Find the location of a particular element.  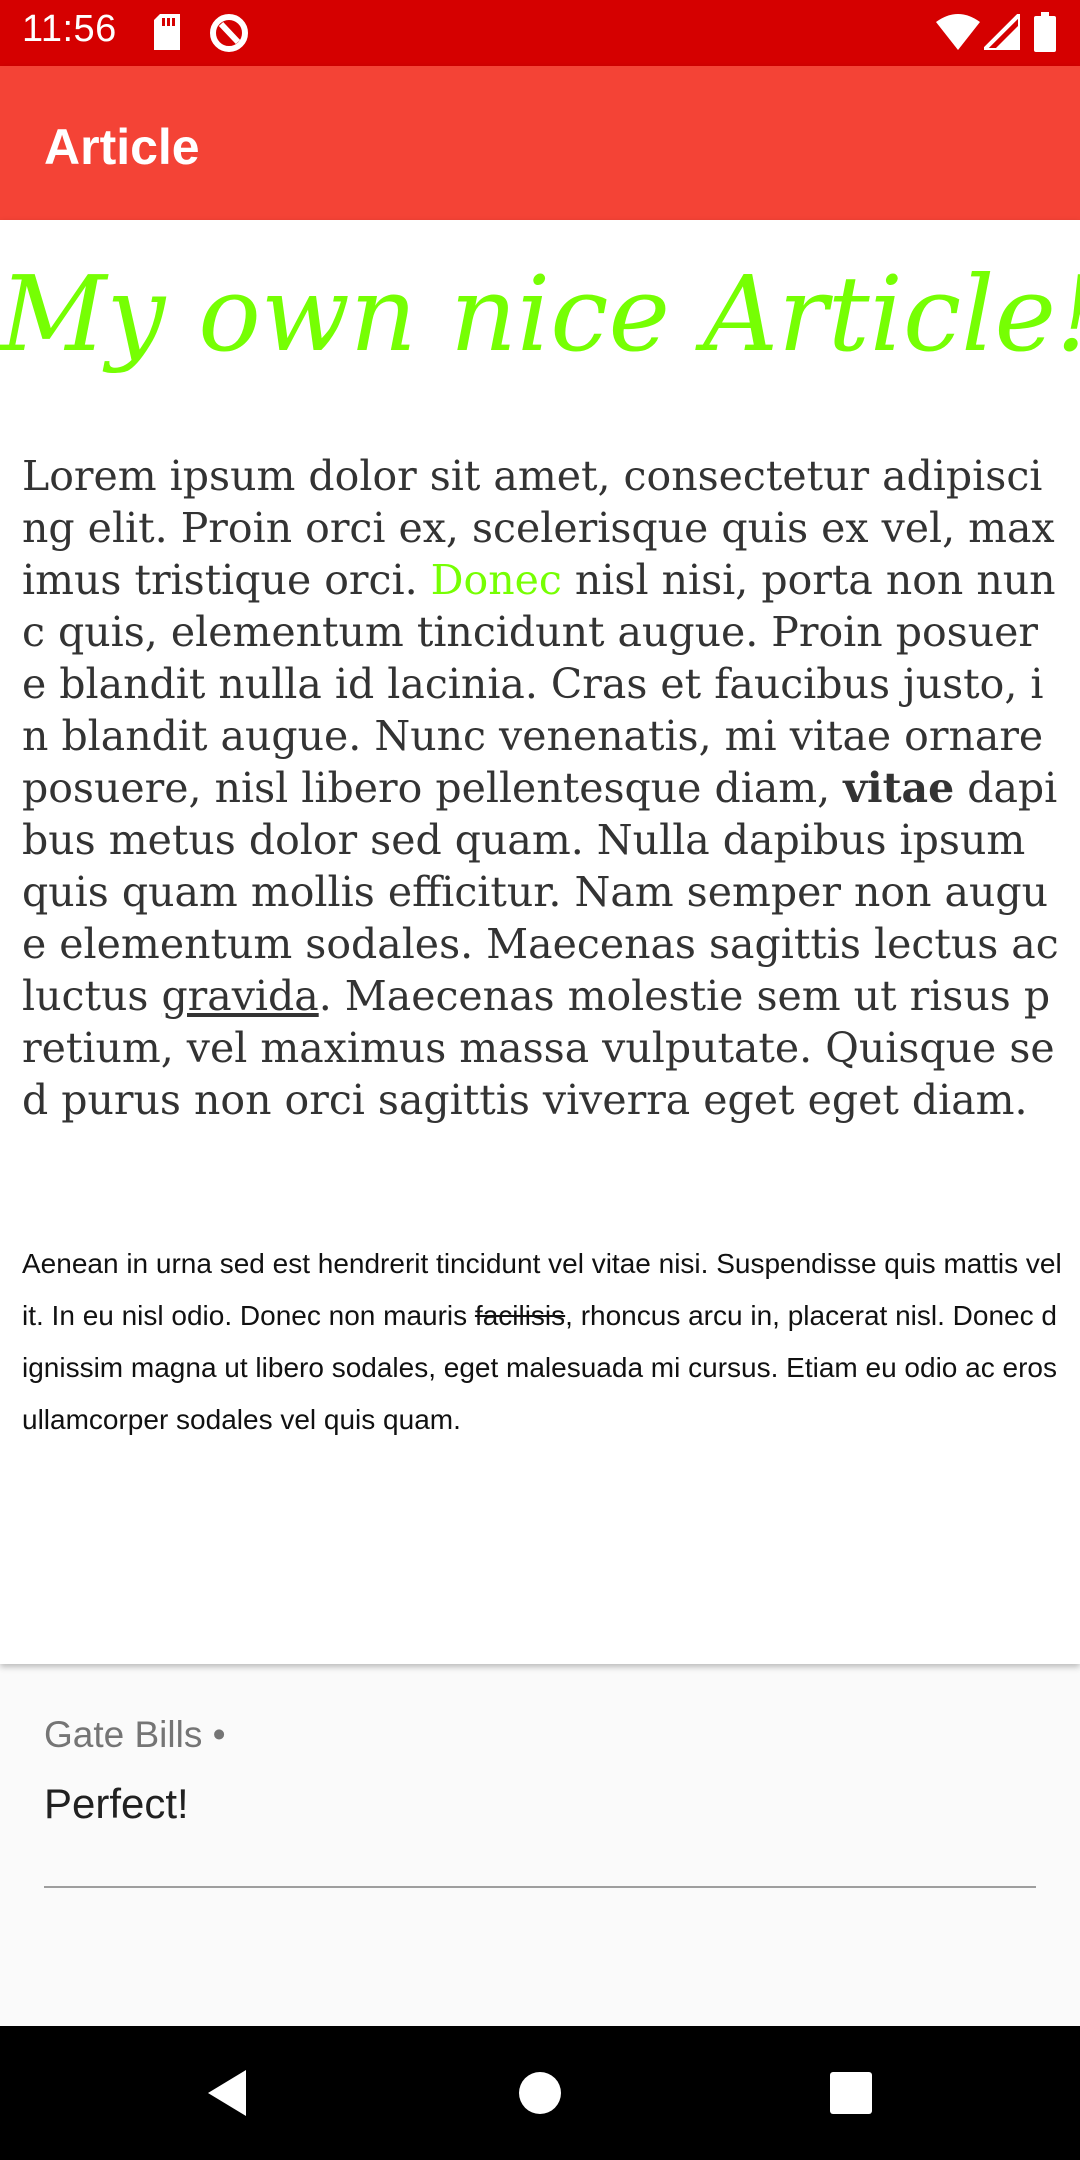

article-heading: My own nice Article! is located at coordinates (540, 314).